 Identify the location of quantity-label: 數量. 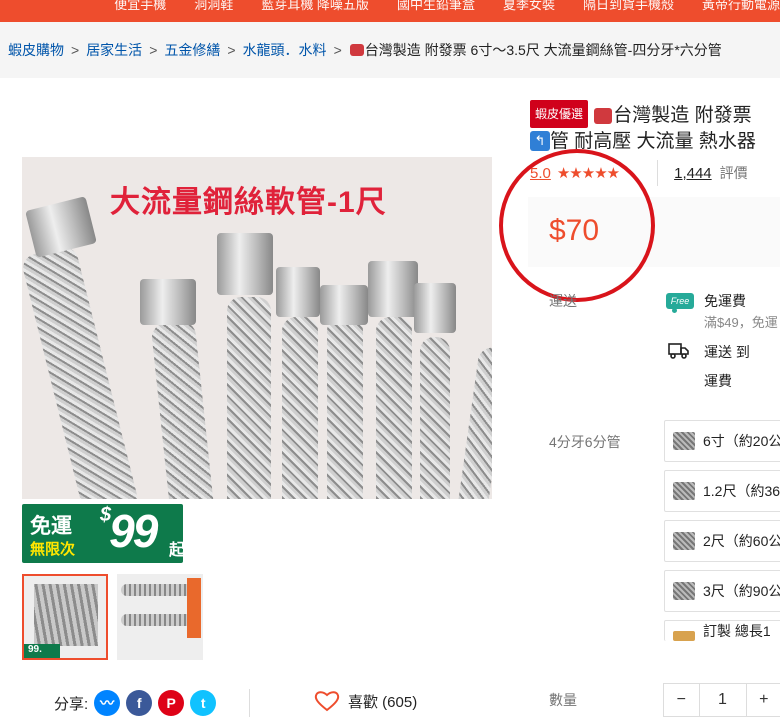
(563, 700).